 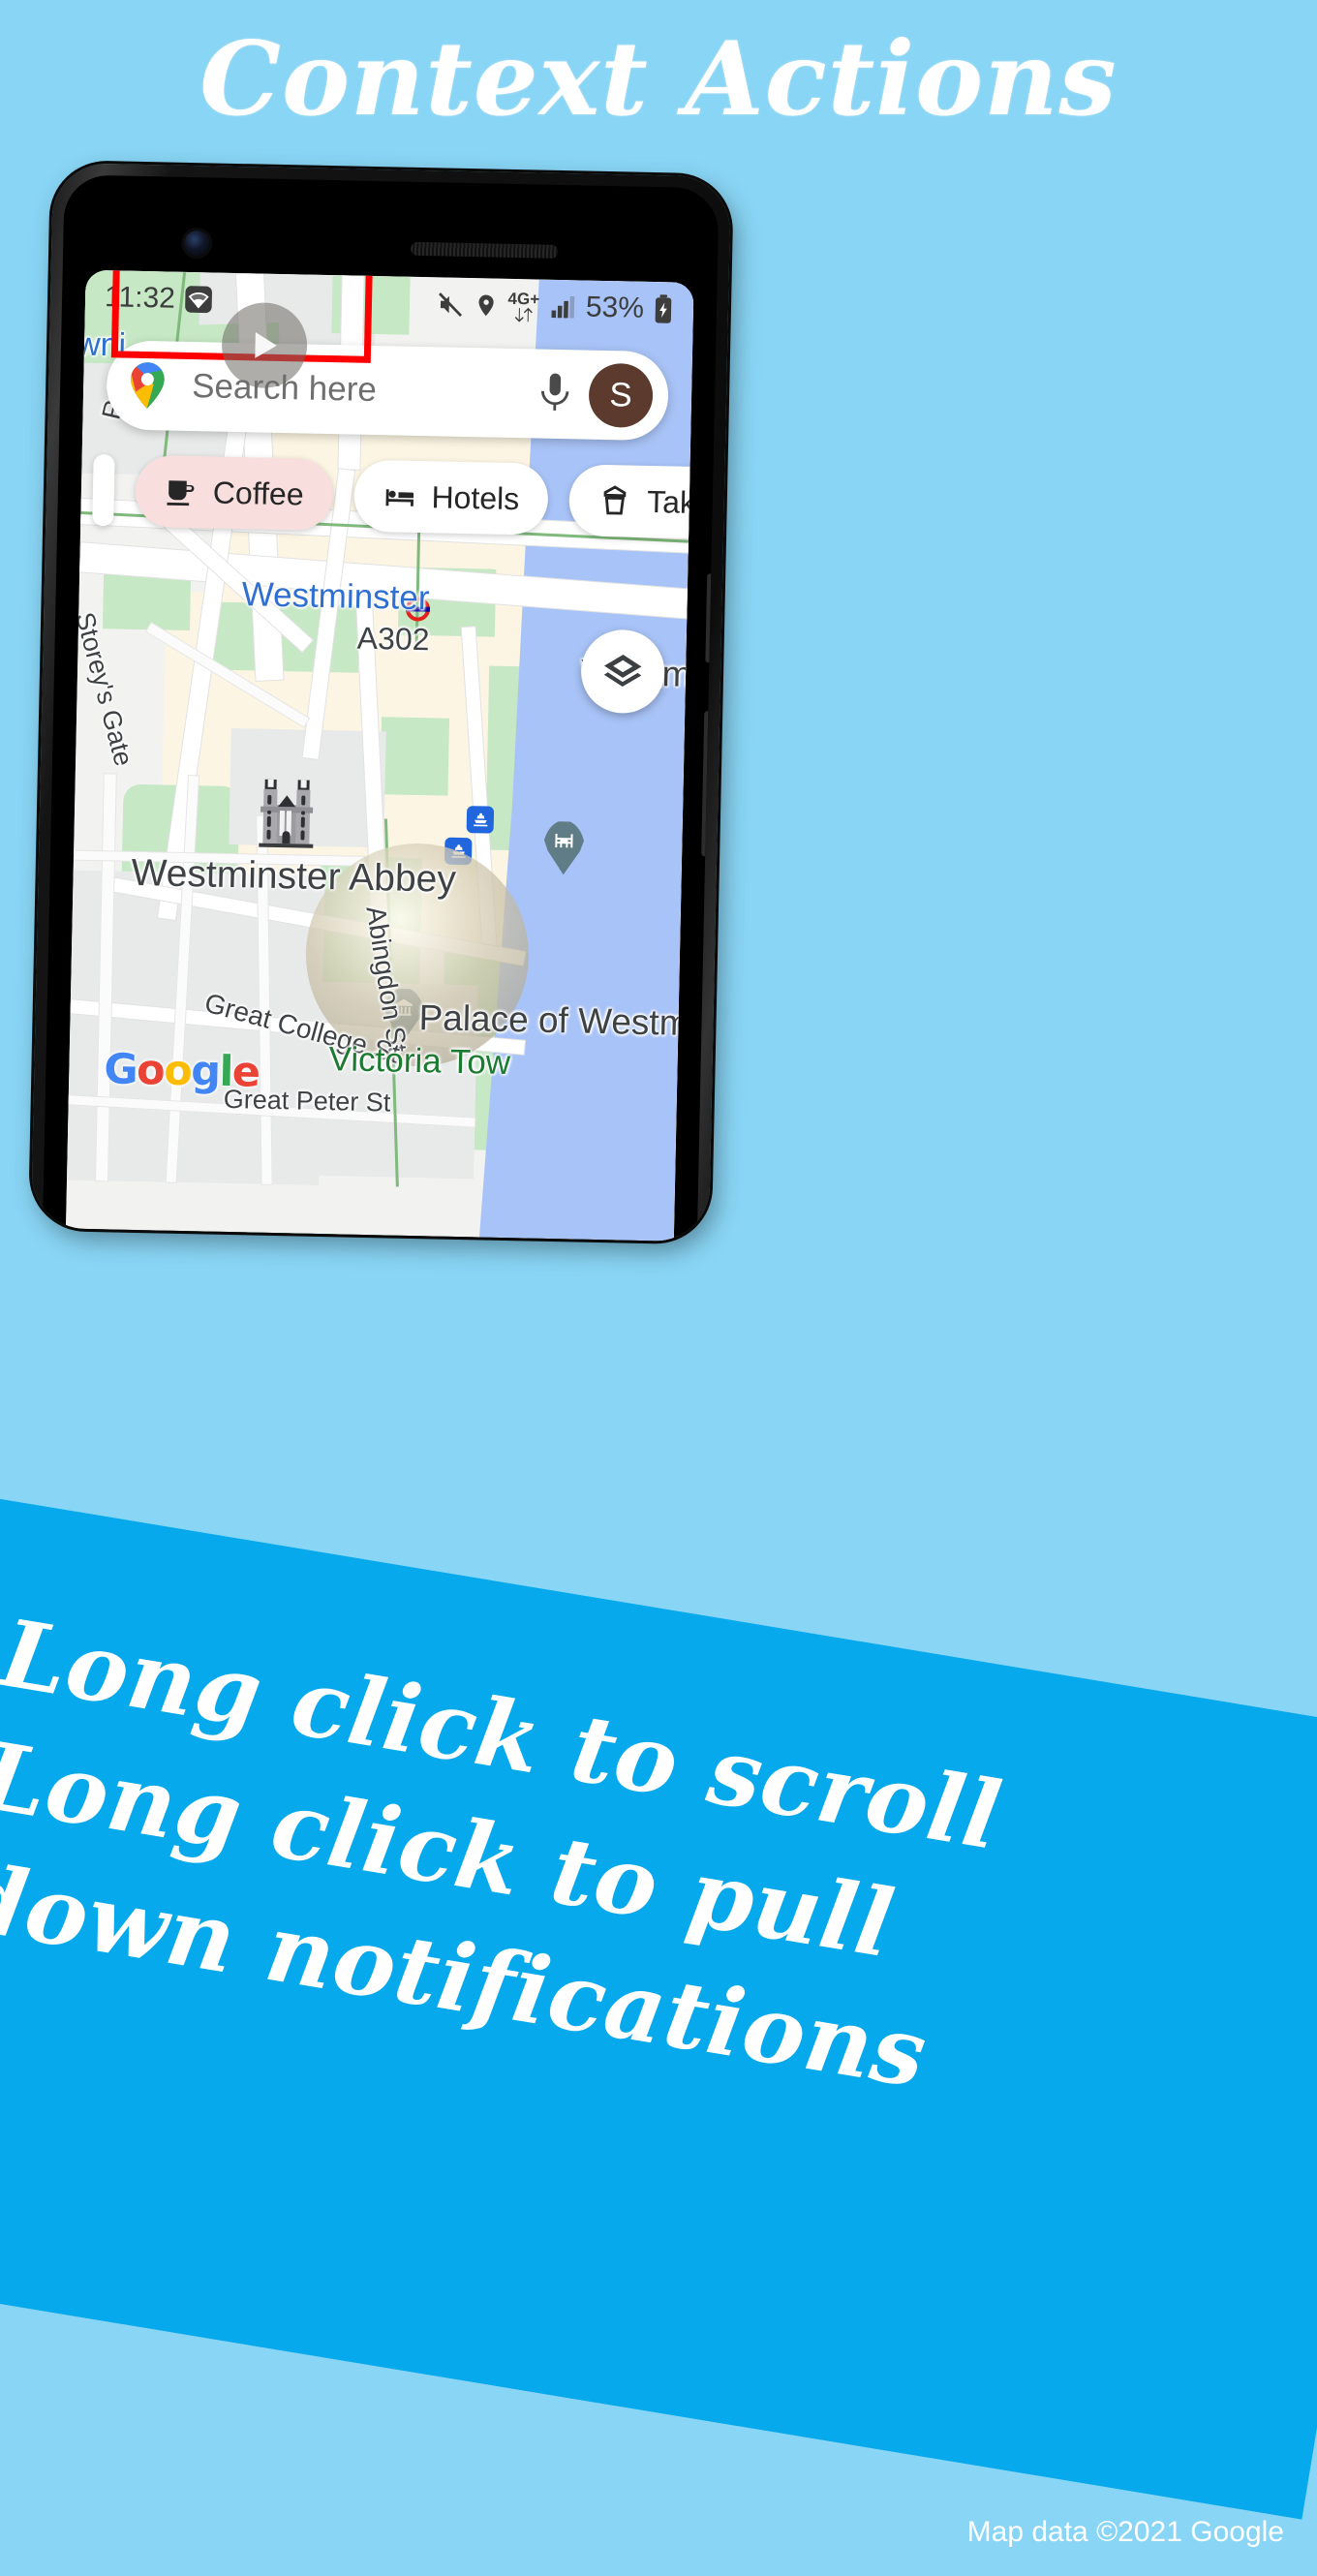 I want to click on chip-takeout: Takeout, so click(x=631, y=502).